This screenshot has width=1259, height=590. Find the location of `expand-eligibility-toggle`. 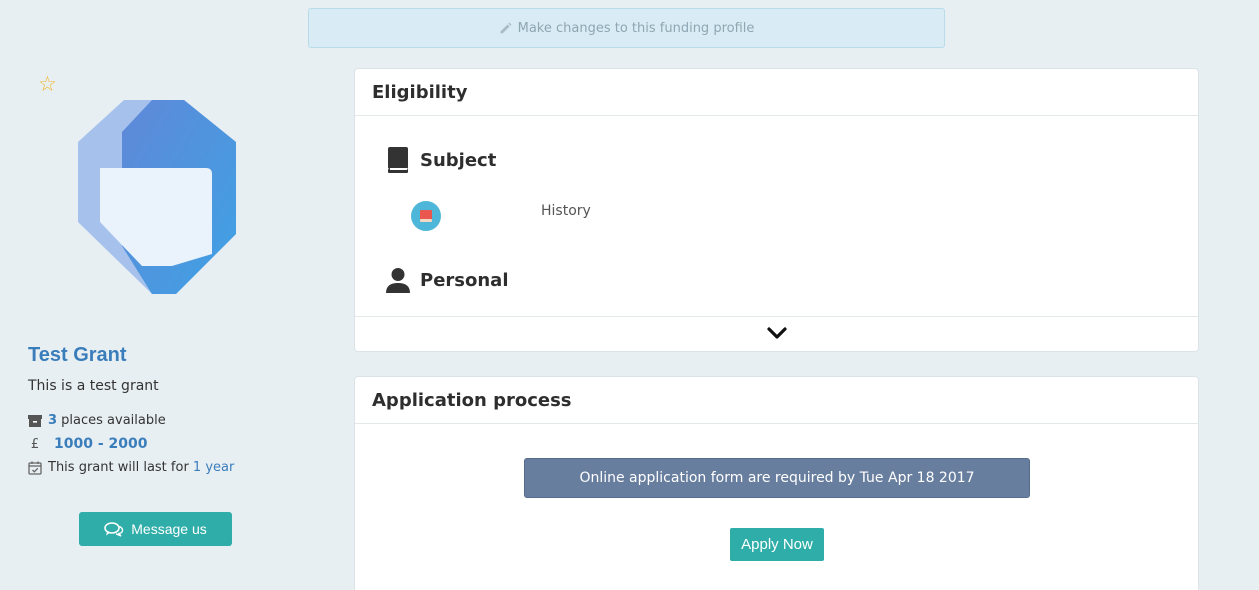

expand-eligibility-toggle is located at coordinates (776, 334).